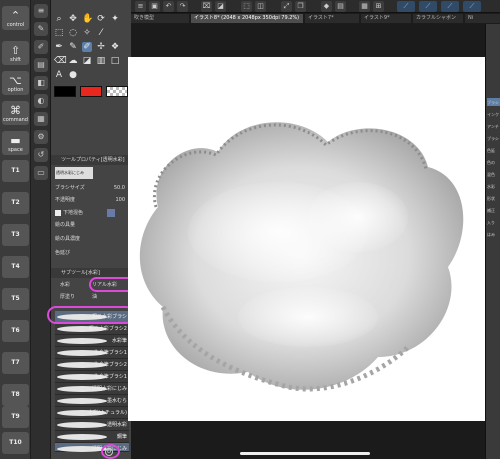 This screenshot has width=500, height=459. Describe the element at coordinates (246, 6) in the screenshot. I see `deselect-icon: ⬚` at that location.